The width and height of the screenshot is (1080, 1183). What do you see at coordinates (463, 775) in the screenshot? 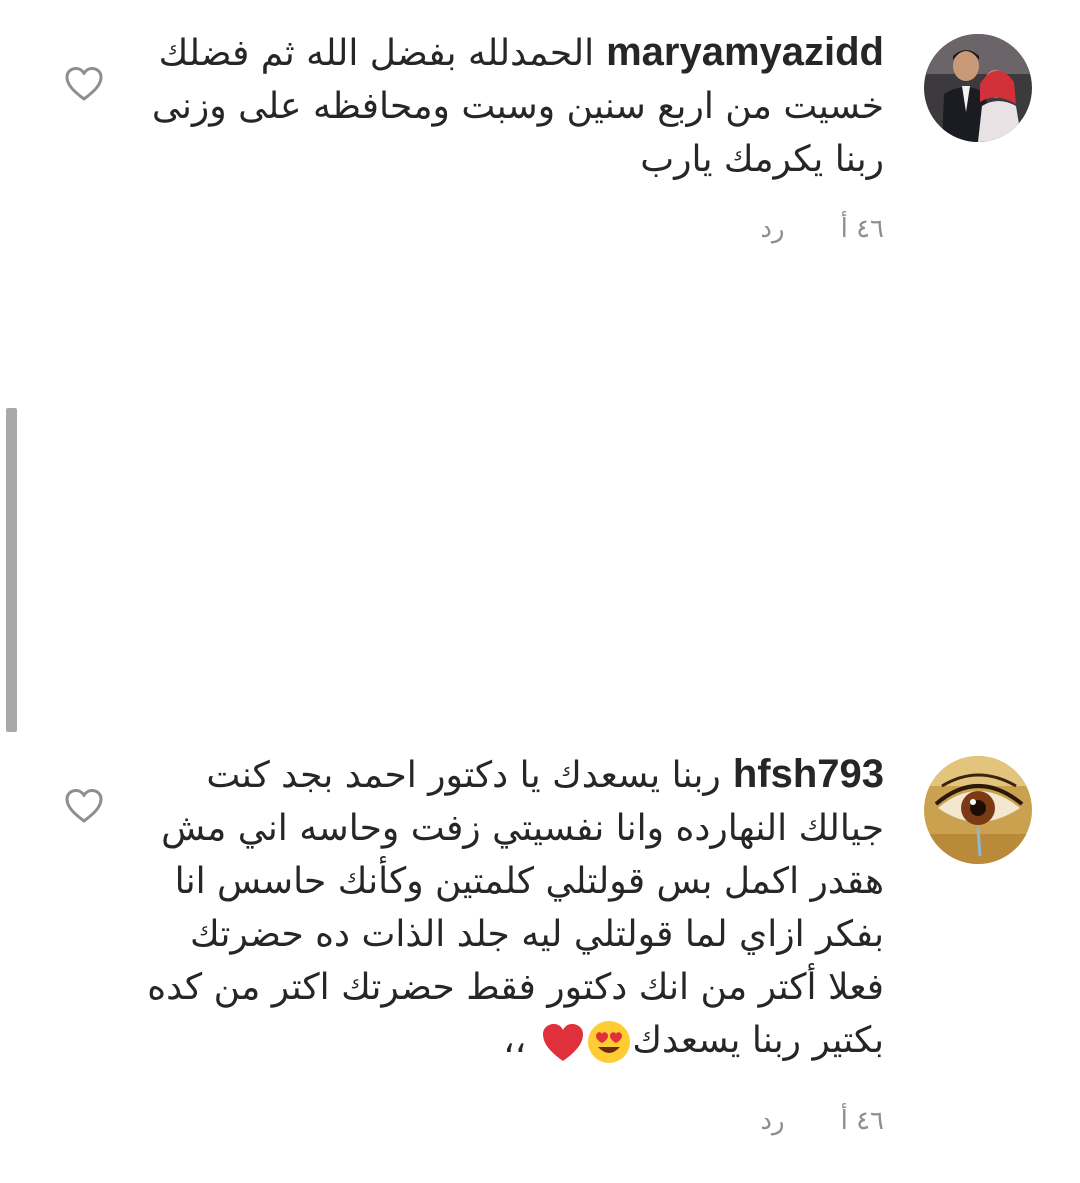
I see `comment-line: ربنا يسعدك يا دكتور احمد بجد كنت` at bounding box center [463, 775].